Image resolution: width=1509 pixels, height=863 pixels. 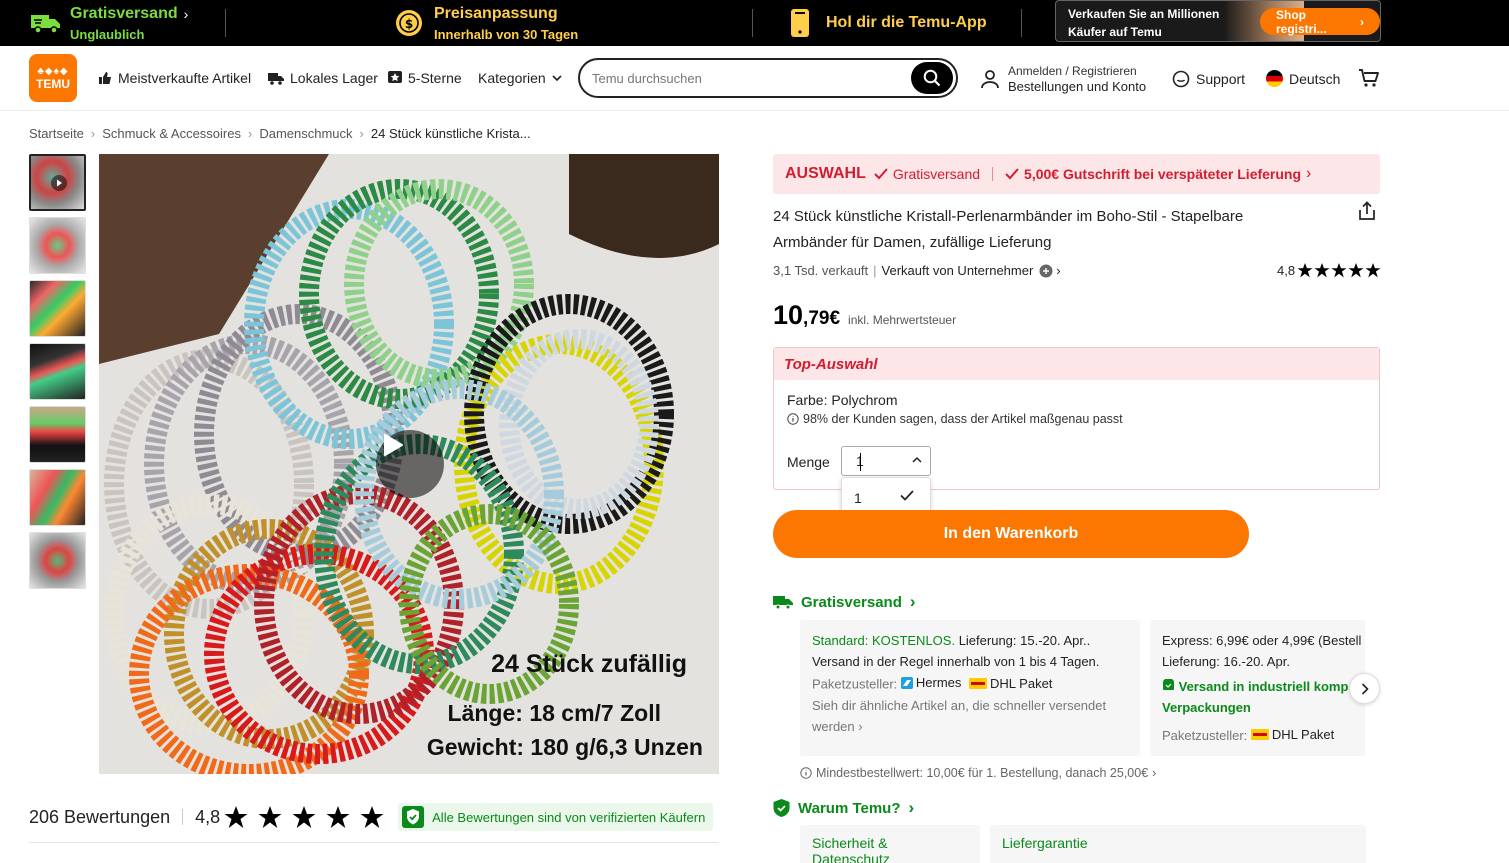 What do you see at coordinates (1010, 683) in the screenshot?
I see `carrier-dhl: DHL Paket` at bounding box center [1010, 683].